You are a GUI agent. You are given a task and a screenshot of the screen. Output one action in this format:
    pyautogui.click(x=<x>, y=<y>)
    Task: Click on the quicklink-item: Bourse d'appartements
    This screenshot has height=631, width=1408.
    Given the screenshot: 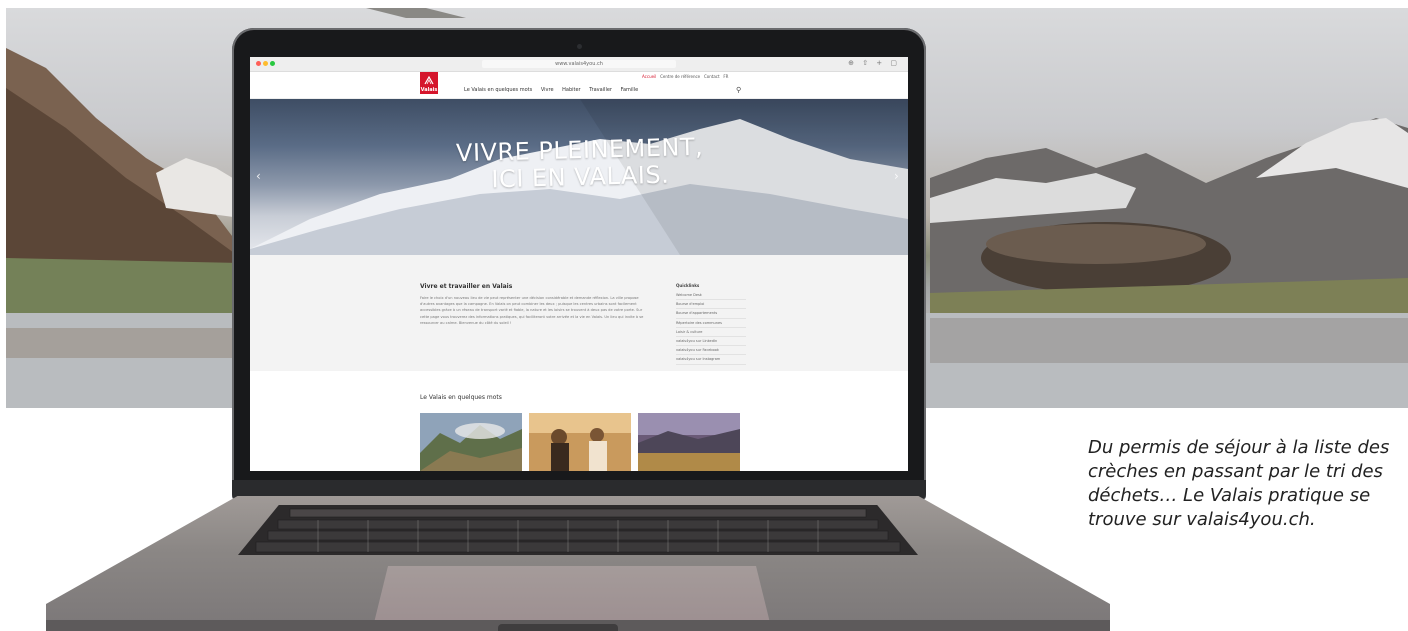 What is the action you would take?
    pyautogui.click(x=711, y=314)
    